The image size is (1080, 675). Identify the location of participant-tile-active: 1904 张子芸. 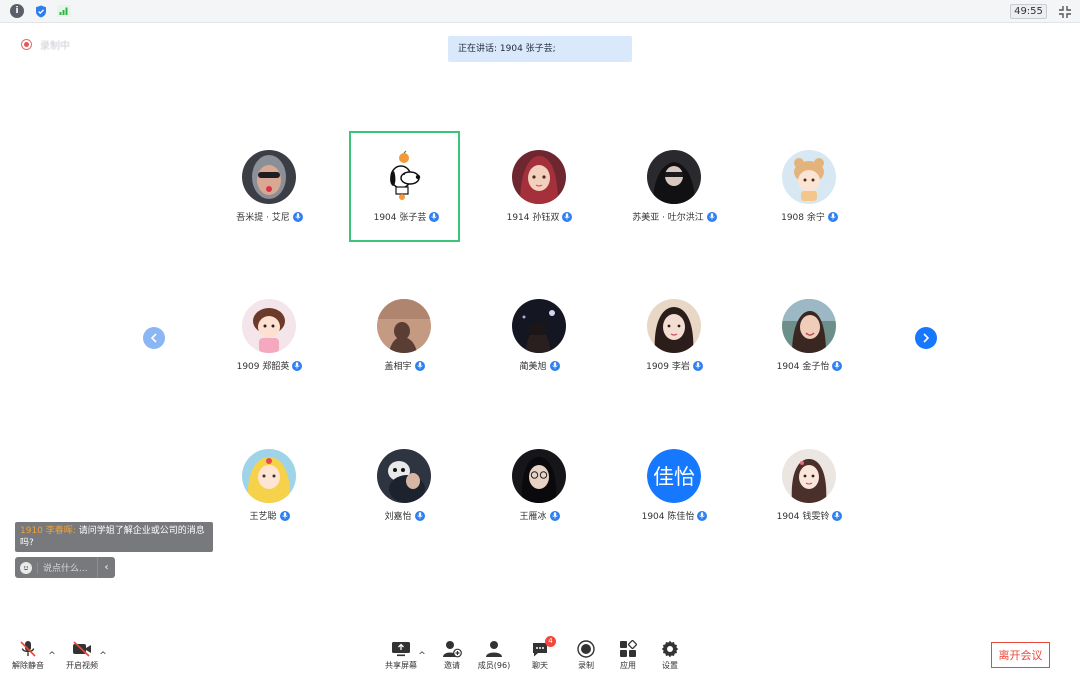
(404, 186).